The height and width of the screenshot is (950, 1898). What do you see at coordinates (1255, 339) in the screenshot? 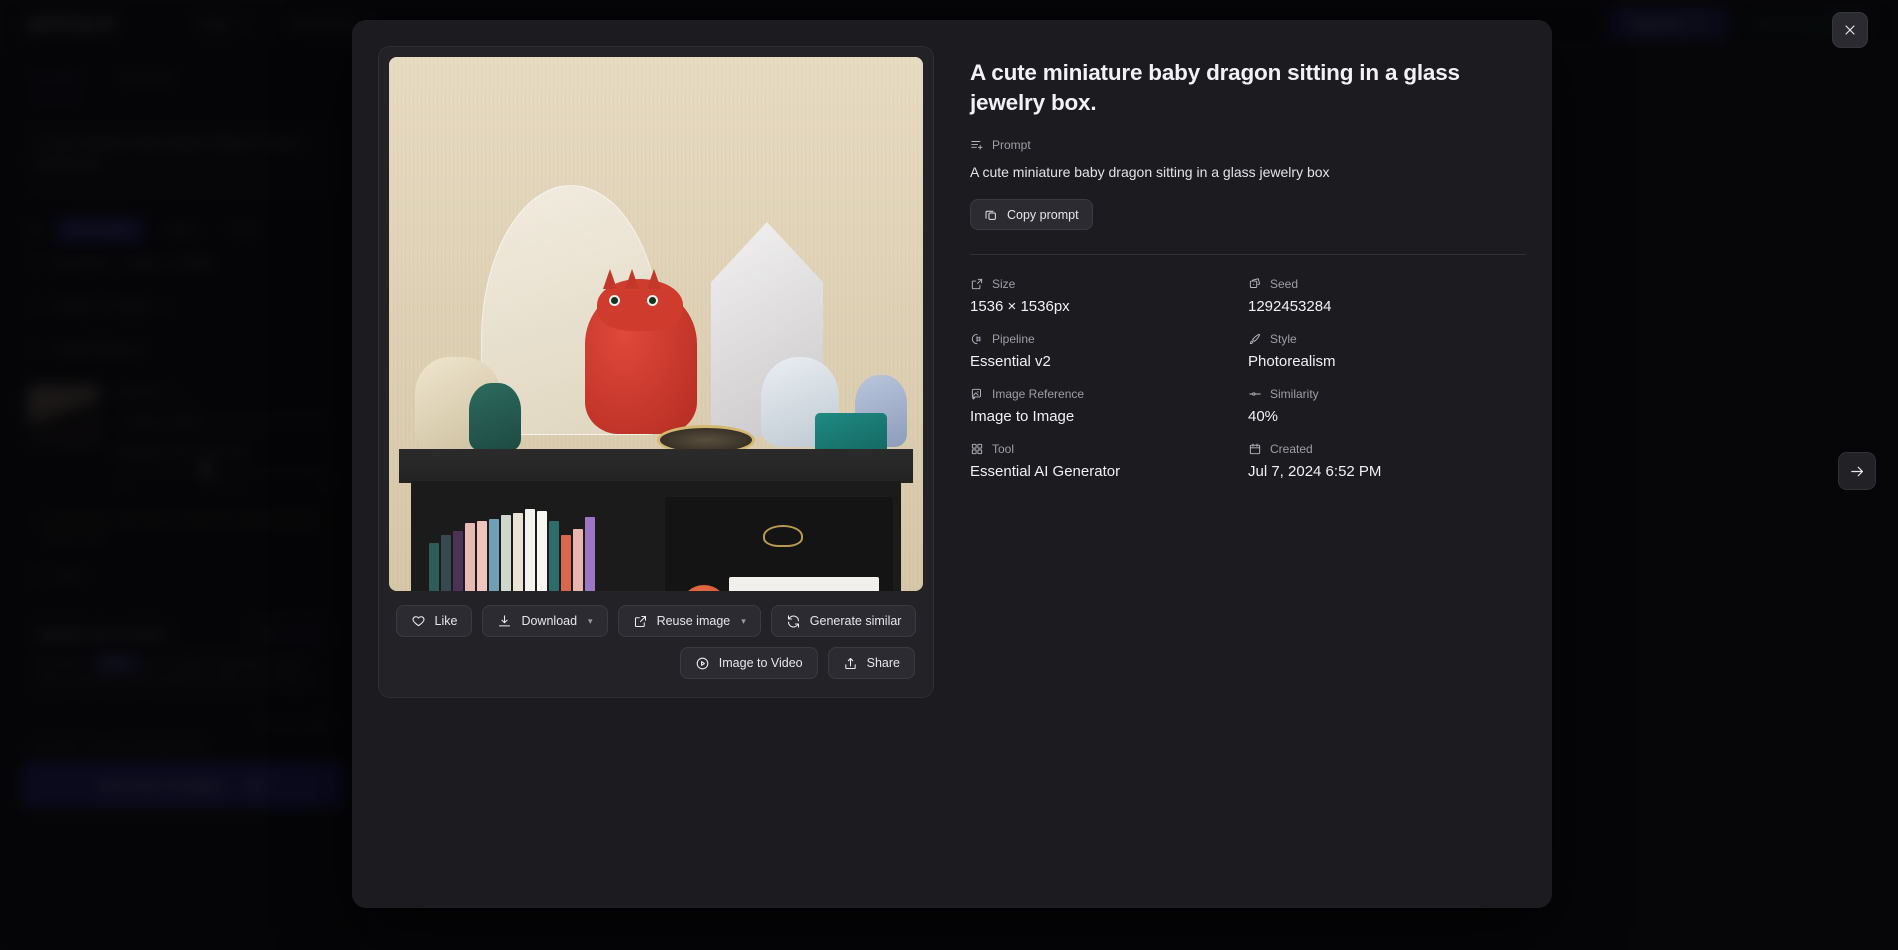
I see `brush-icon` at bounding box center [1255, 339].